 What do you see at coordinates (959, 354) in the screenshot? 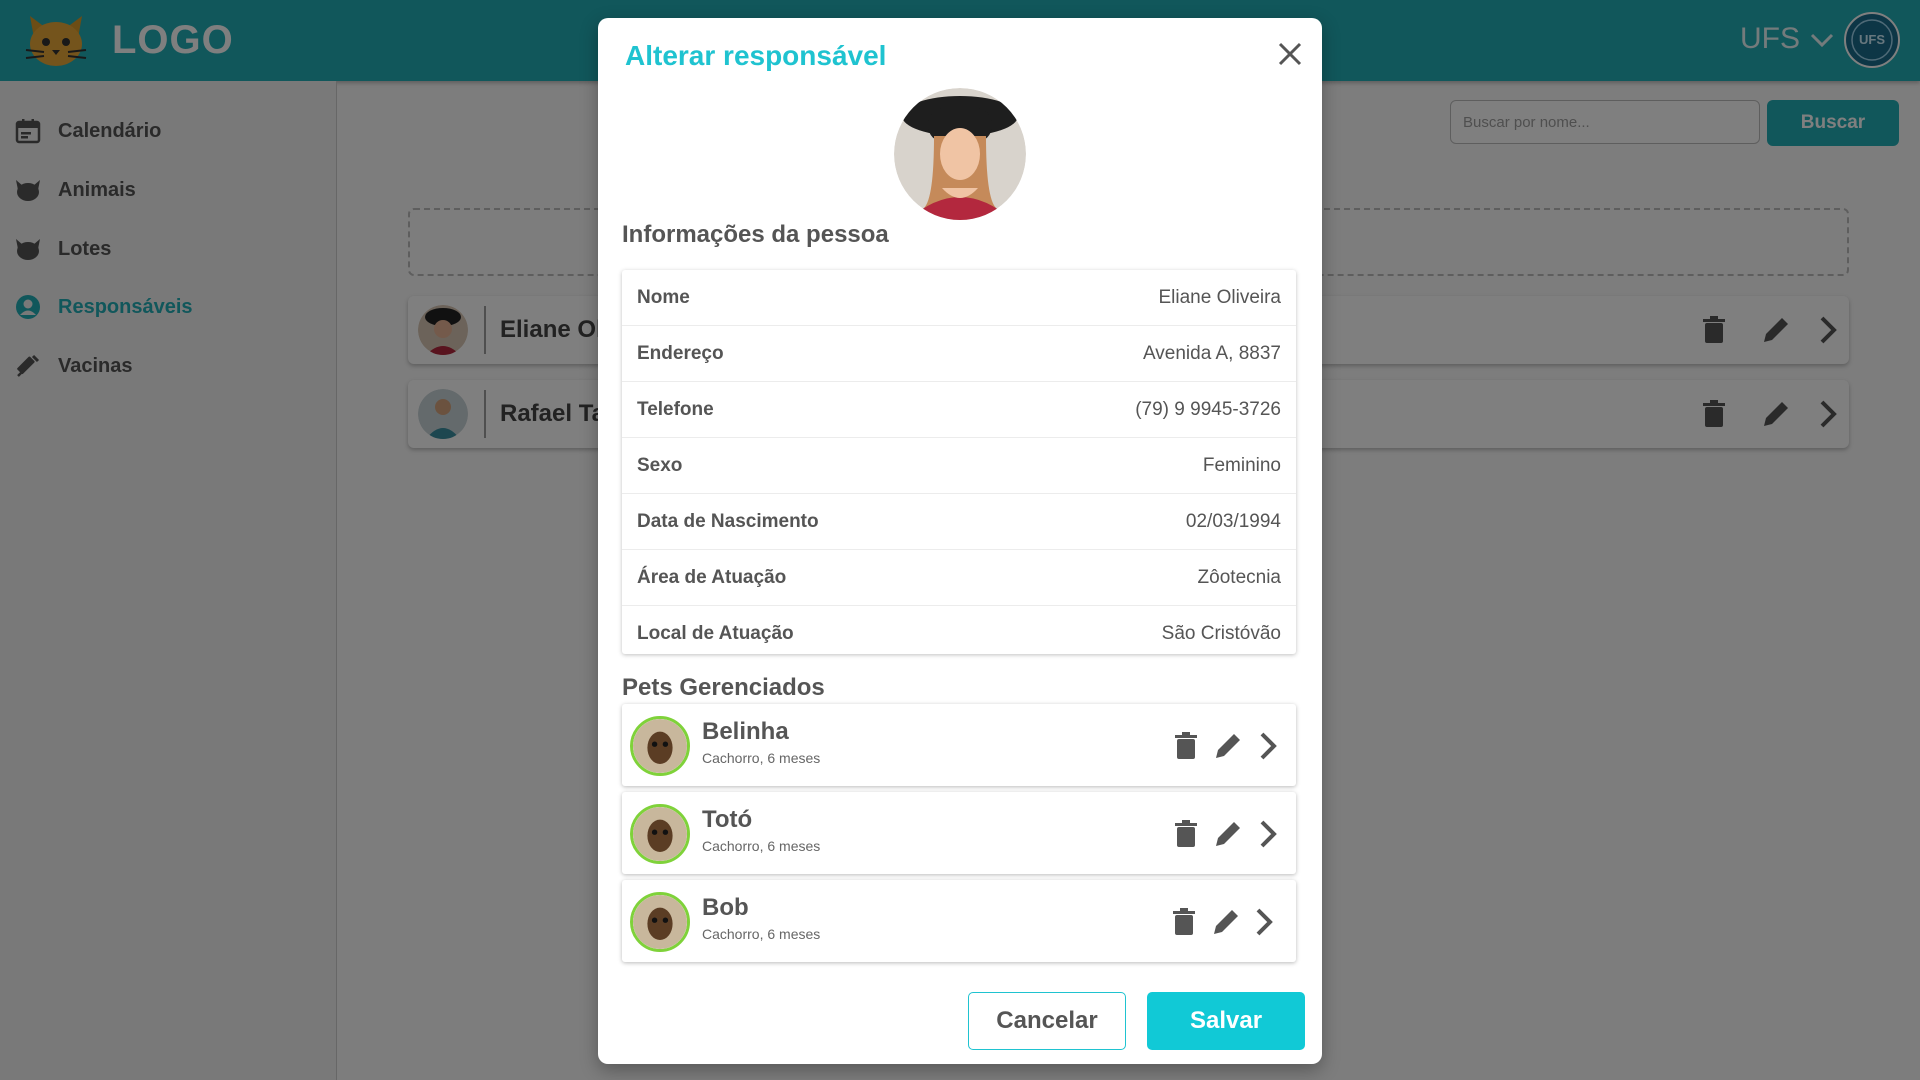
I see `info-row-endereco: Endereço Avenida A, 8837` at bounding box center [959, 354].